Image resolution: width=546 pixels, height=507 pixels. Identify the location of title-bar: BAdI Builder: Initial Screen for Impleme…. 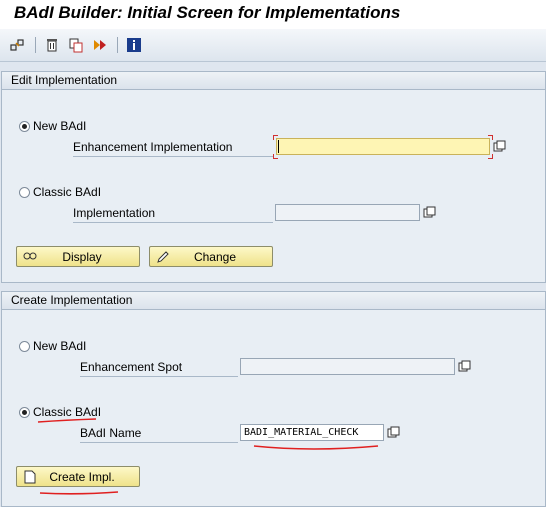
(273, 14).